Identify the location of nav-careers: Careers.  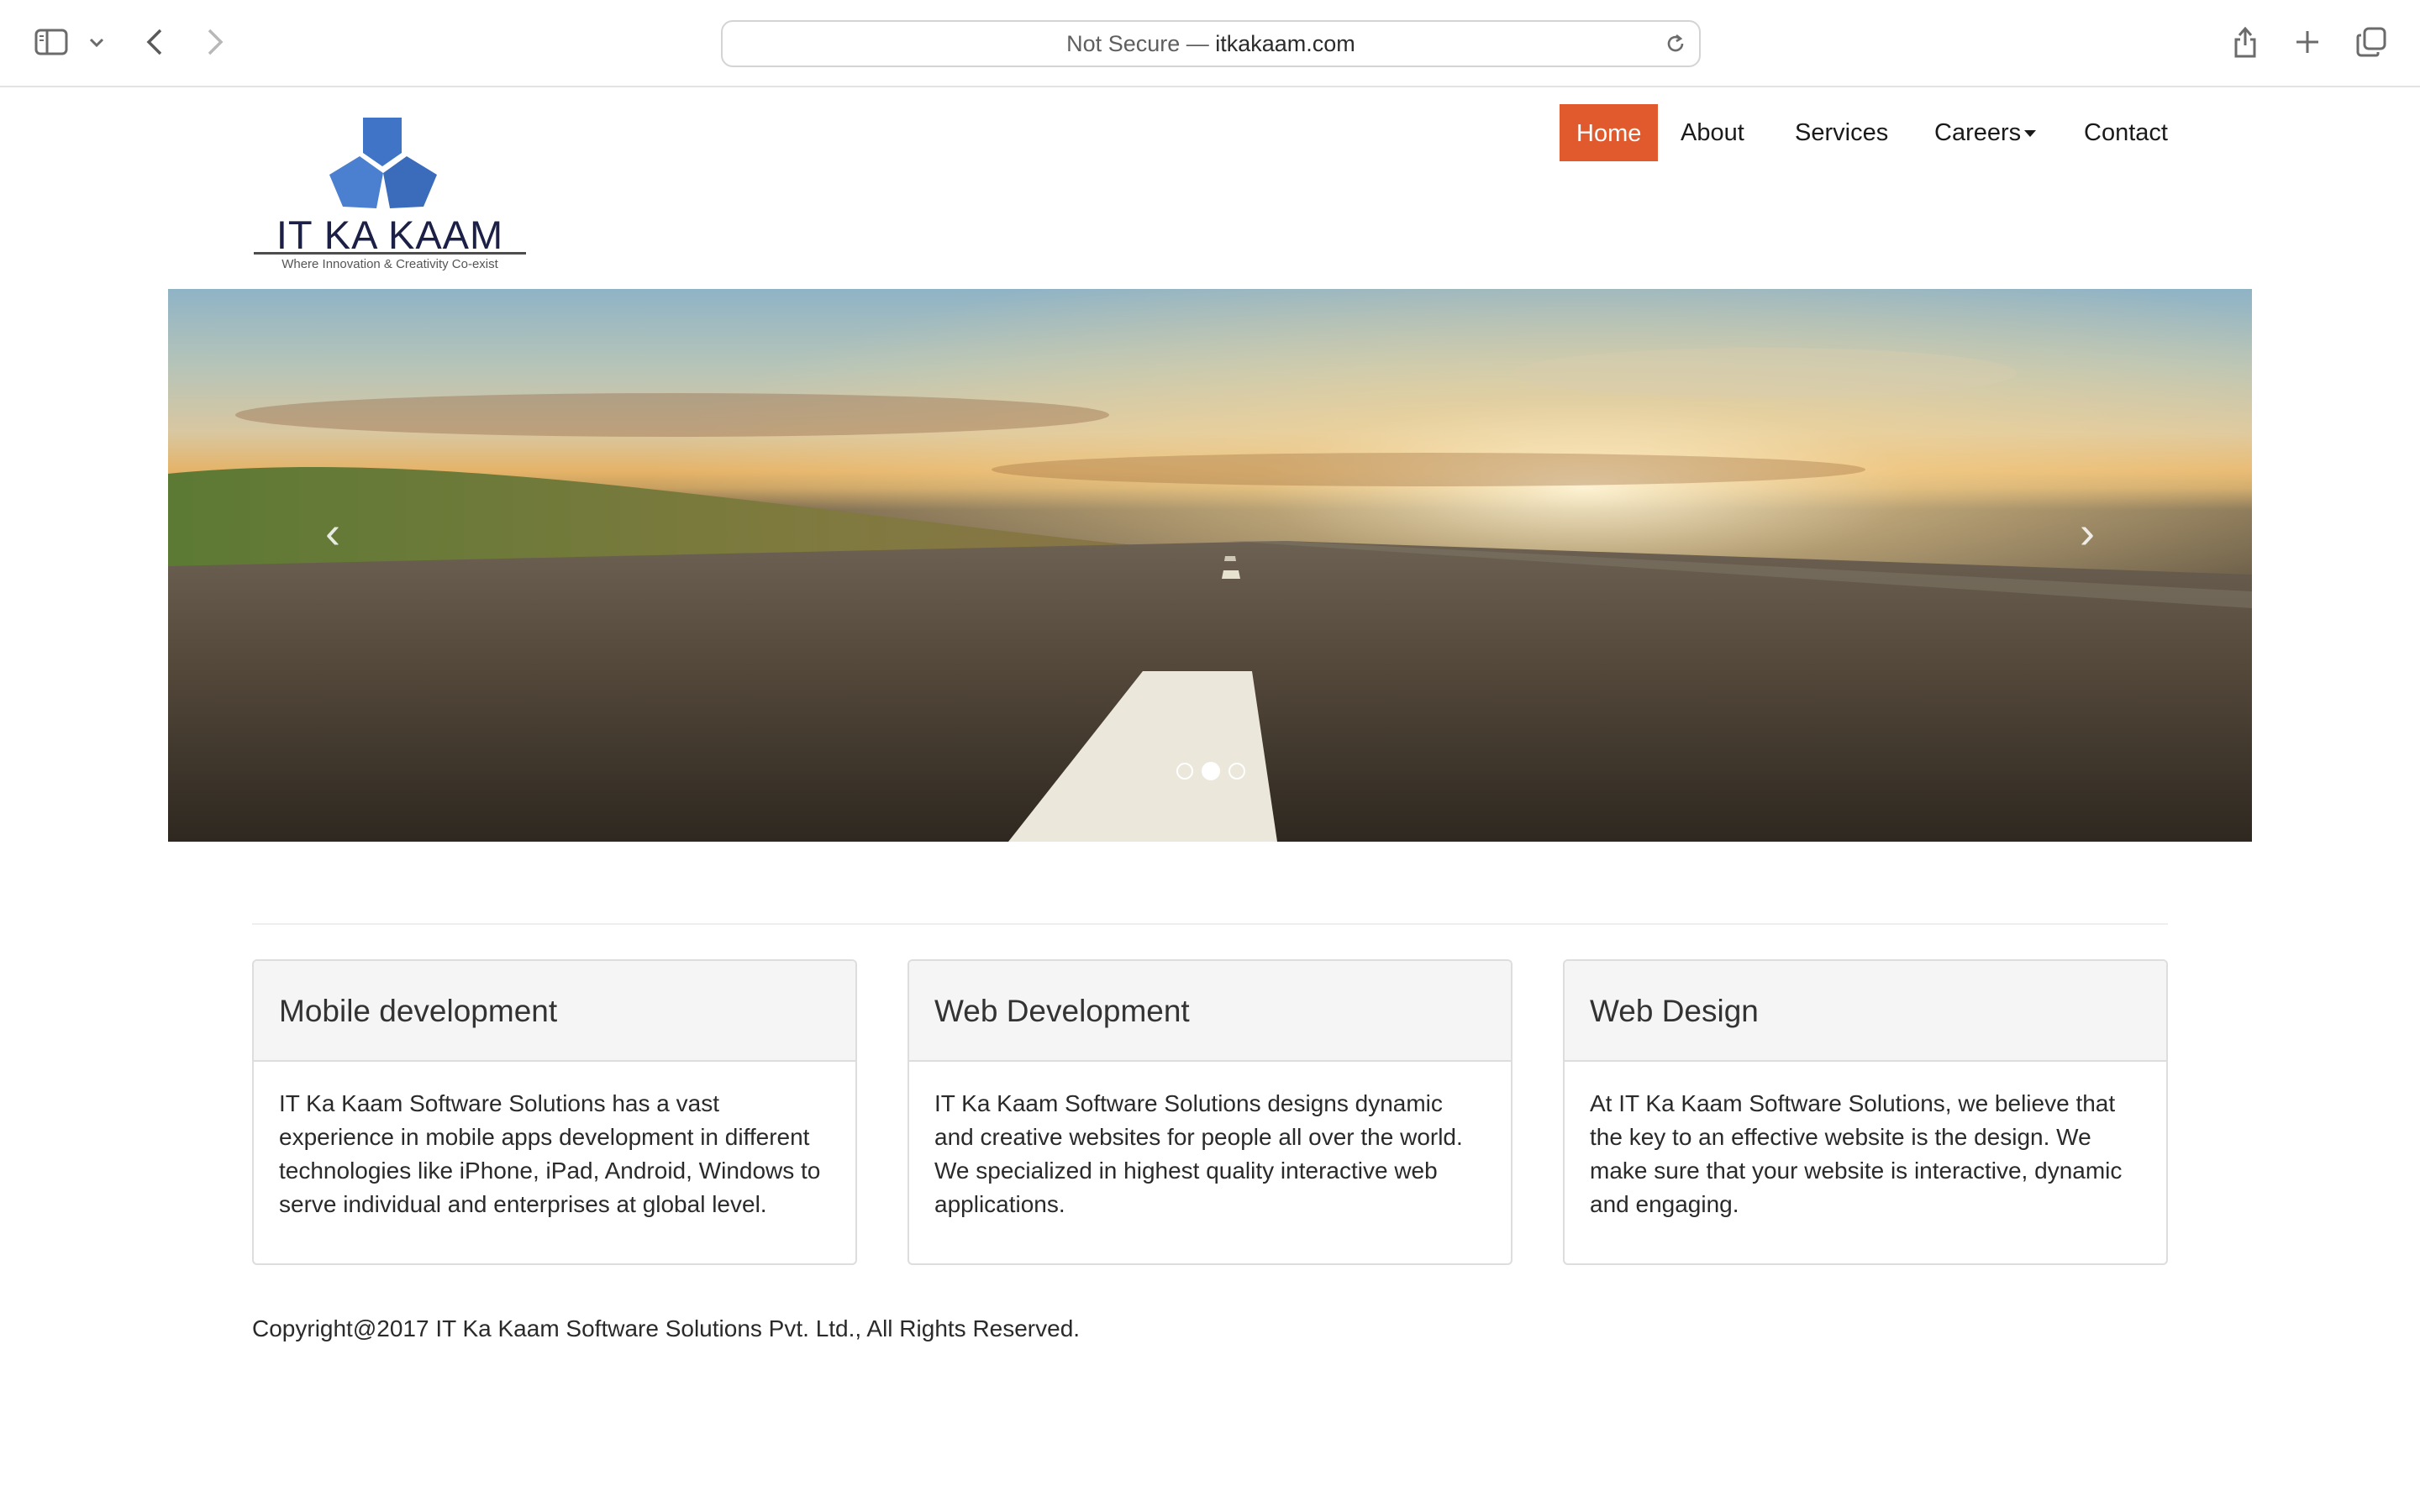
(1985, 132).